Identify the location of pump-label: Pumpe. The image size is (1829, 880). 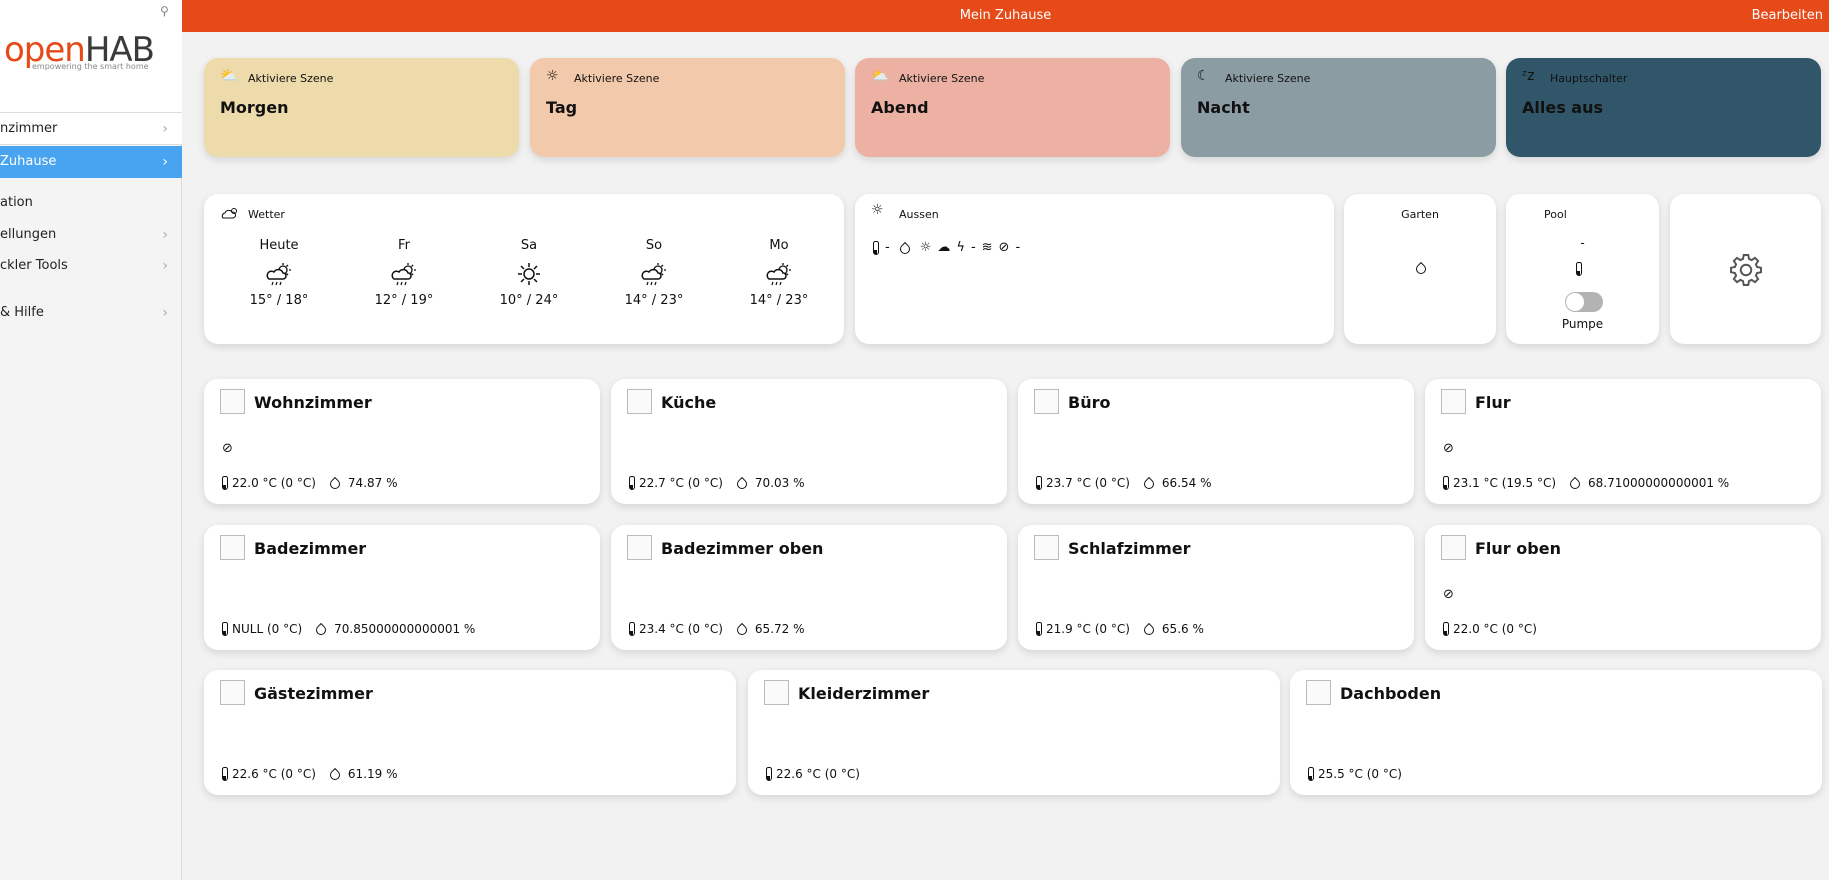
(1582, 324).